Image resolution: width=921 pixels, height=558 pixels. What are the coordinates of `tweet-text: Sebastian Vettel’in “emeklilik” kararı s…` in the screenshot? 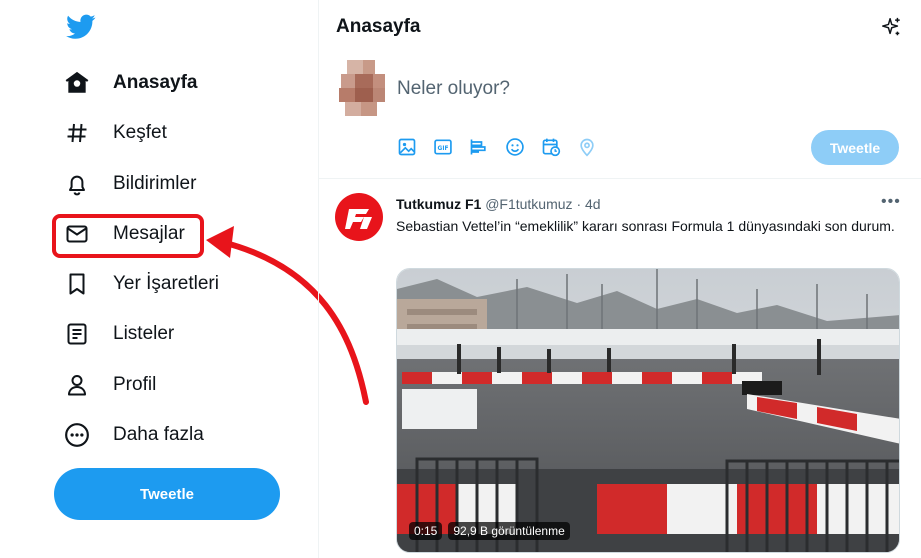 It's located at (645, 226).